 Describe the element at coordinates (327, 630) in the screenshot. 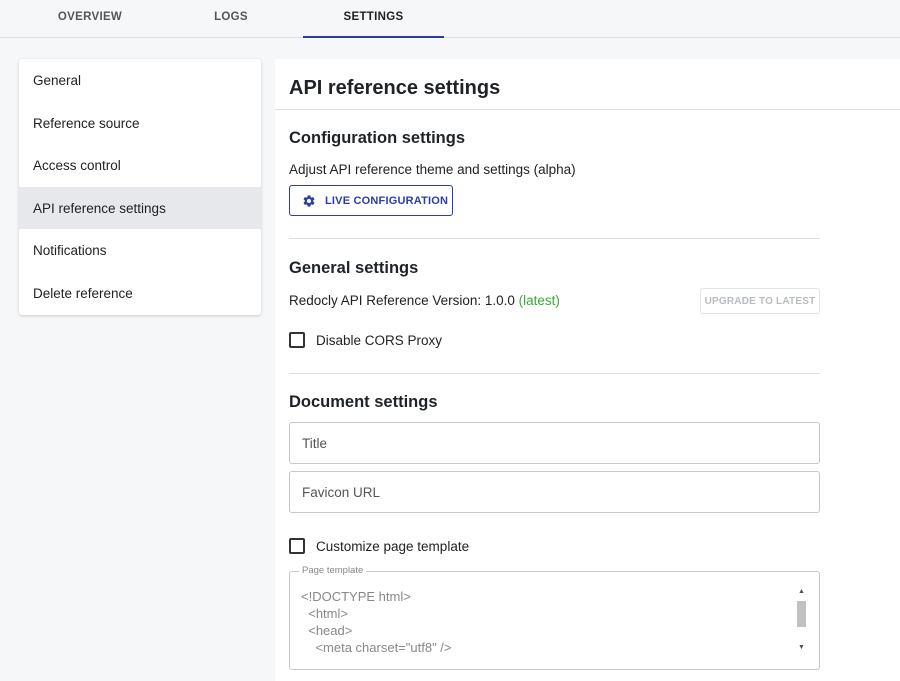

I see `code-line: <head>` at that location.